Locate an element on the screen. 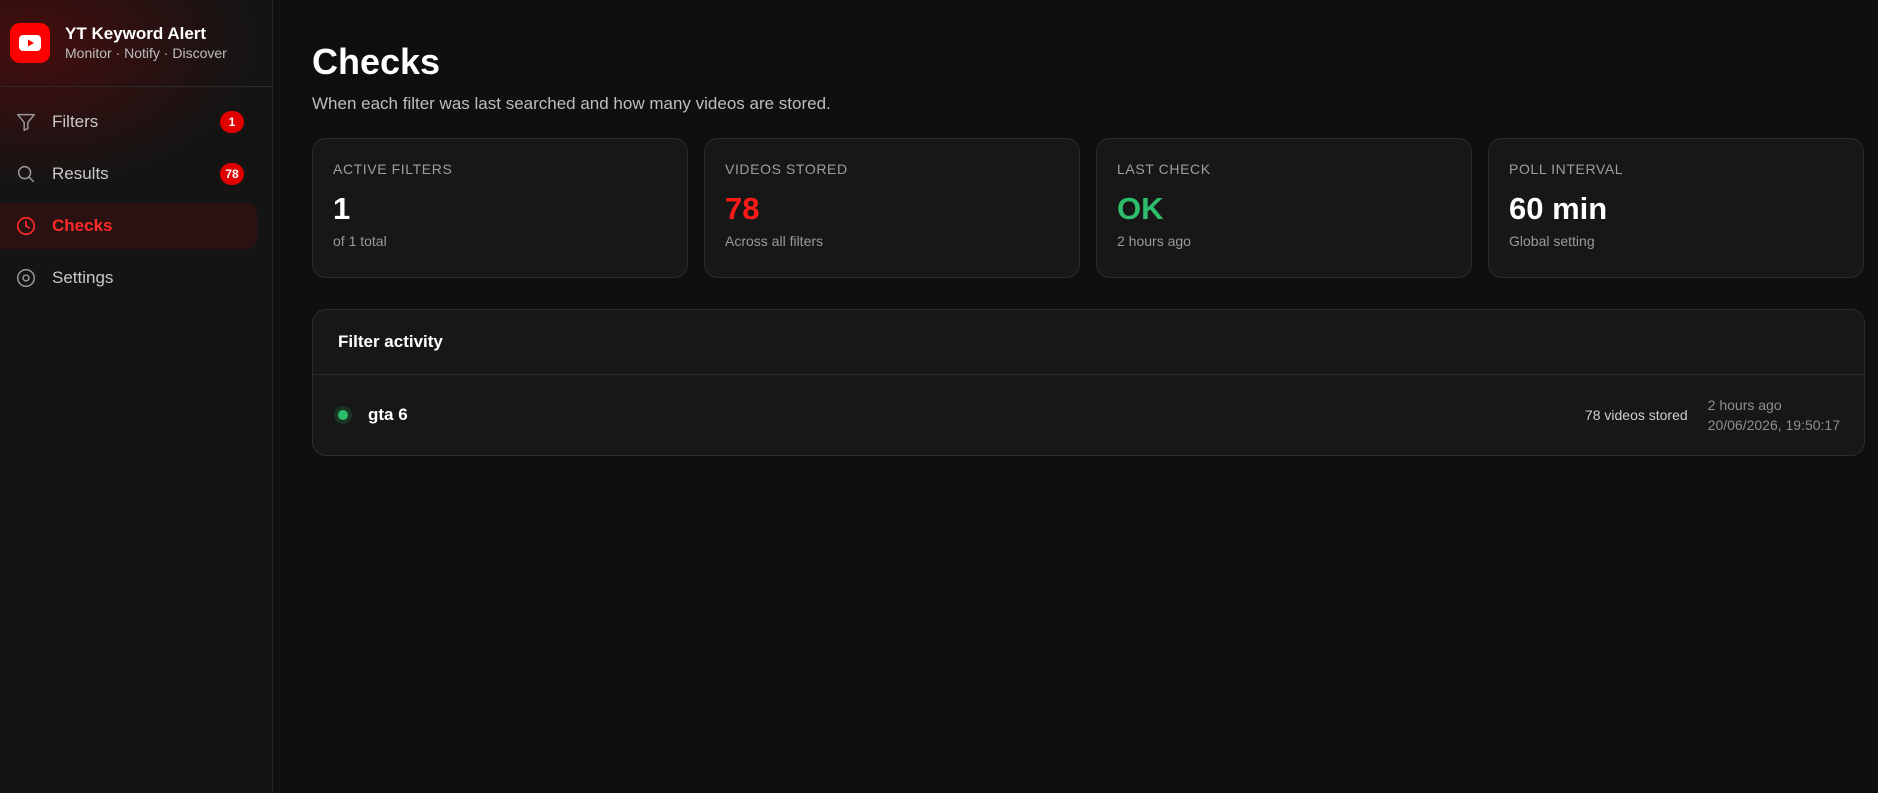 This screenshot has width=1878, height=793. gear-icon is located at coordinates (26, 278).